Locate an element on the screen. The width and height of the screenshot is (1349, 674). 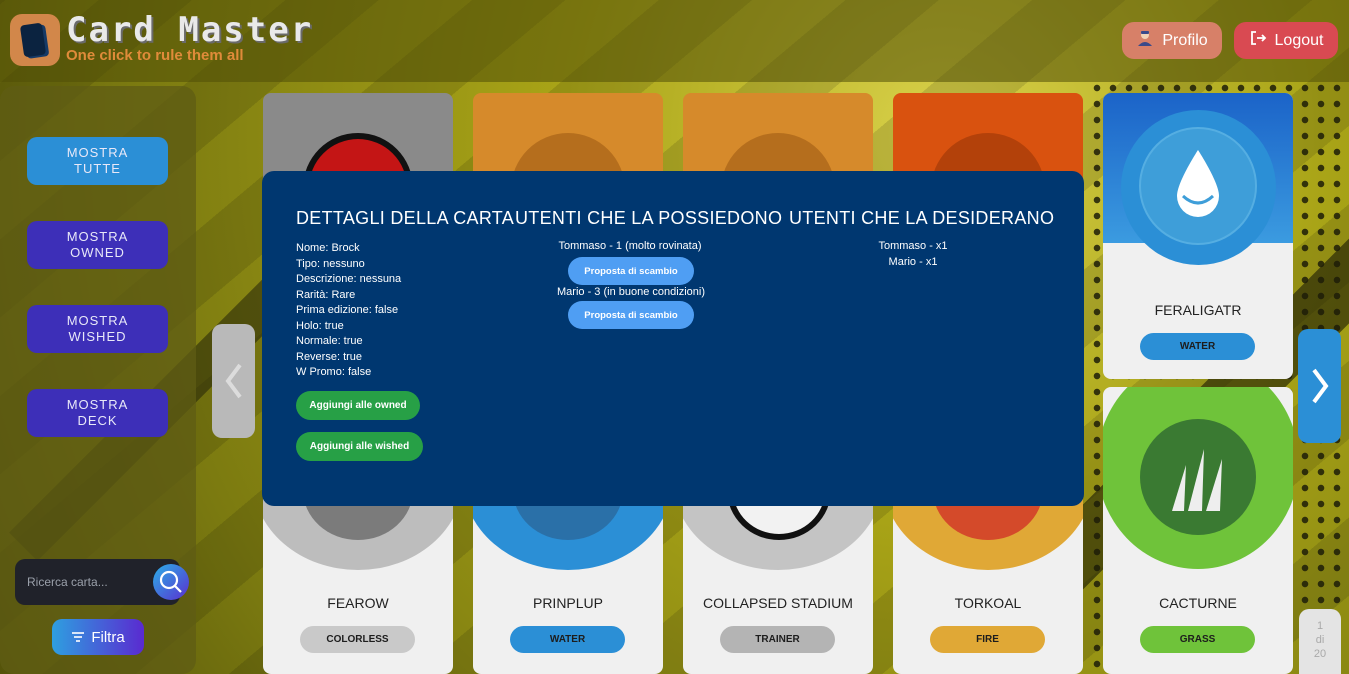
detail-first-edition: Prima edizione: false is located at coordinates (347, 310).